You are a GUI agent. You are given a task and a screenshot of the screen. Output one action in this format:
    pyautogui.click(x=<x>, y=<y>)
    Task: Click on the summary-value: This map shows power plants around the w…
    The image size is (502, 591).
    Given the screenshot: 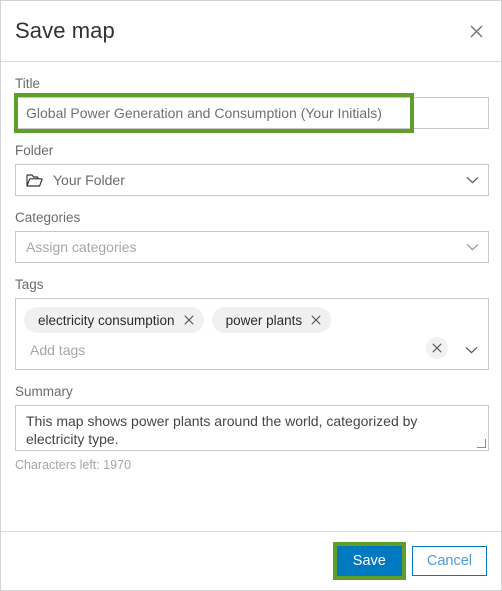 What is the action you would take?
    pyautogui.click(x=222, y=430)
    